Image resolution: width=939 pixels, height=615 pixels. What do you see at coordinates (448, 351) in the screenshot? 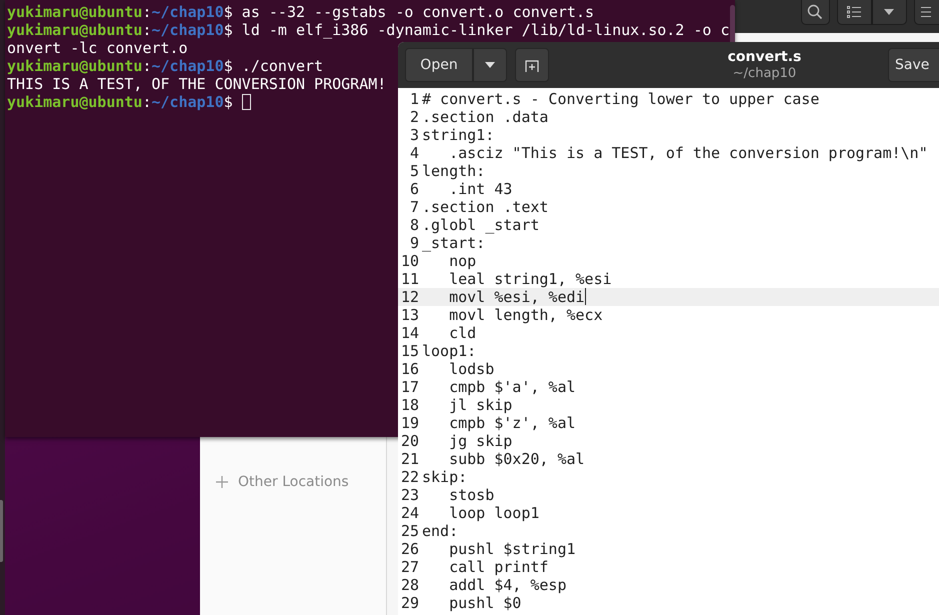
I see `code-line: loop1:` at bounding box center [448, 351].